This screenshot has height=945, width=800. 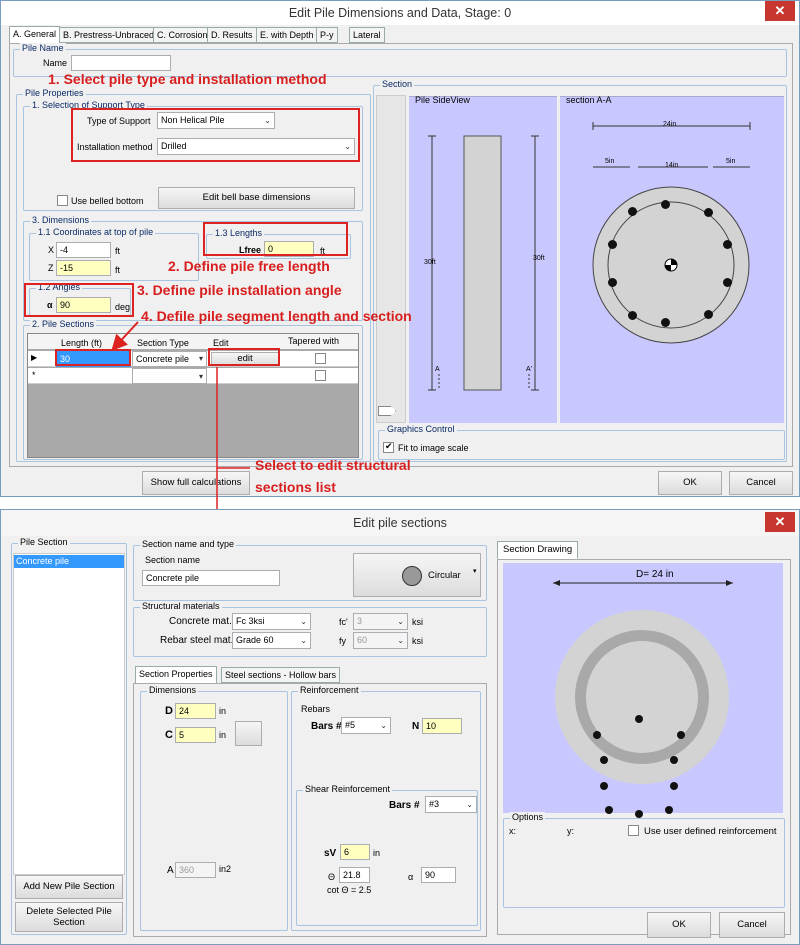 I want to click on section-name-input: Concrete pile, so click(x=211, y=578).